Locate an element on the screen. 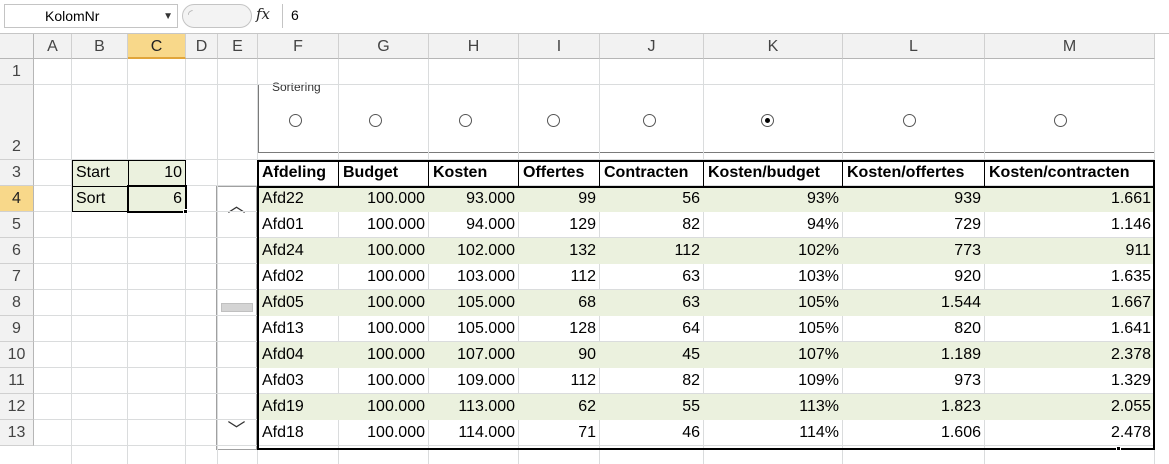 The width and height of the screenshot is (1169, 464). table-cell: 911 is located at coordinates (1070, 251).